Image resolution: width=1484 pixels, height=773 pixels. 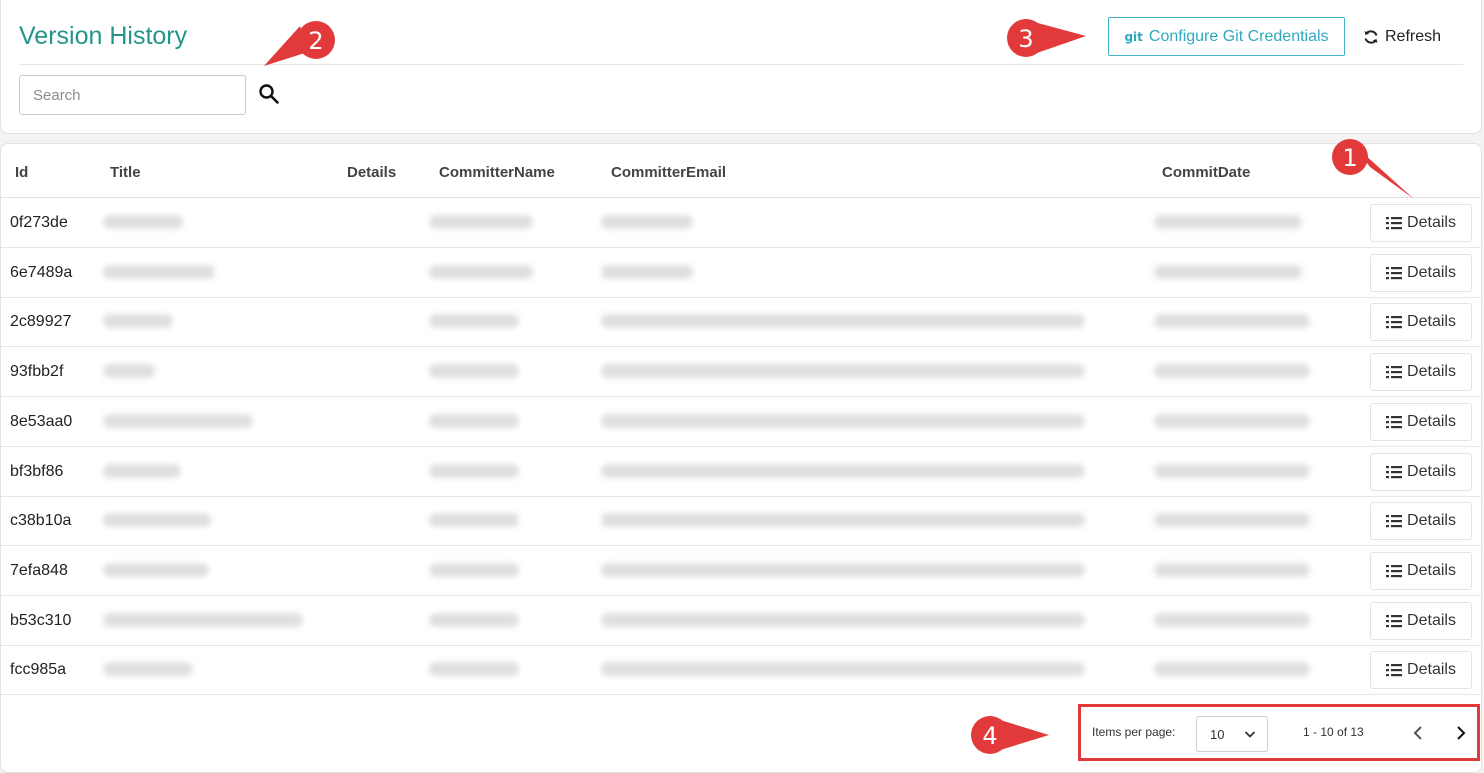 What do you see at coordinates (103, 36) in the screenshot?
I see `page-title: Version History` at bounding box center [103, 36].